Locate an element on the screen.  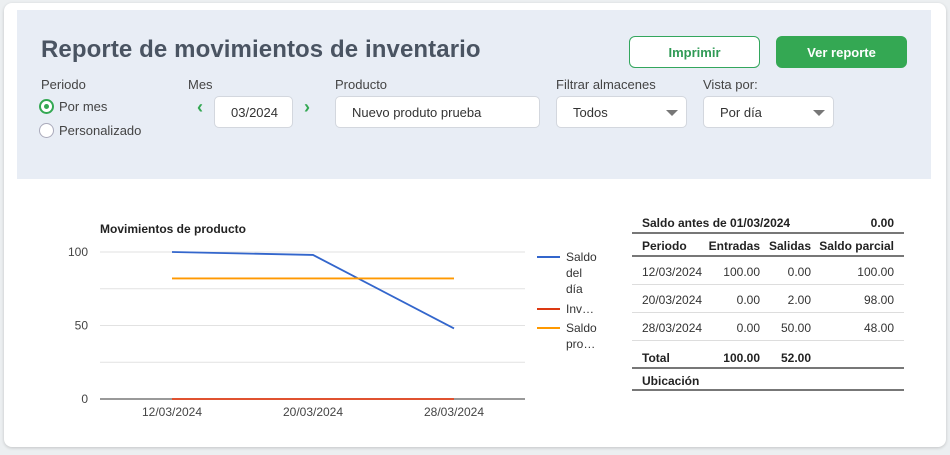
cell-salidas: 0.00 is located at coordinates (799, 272).